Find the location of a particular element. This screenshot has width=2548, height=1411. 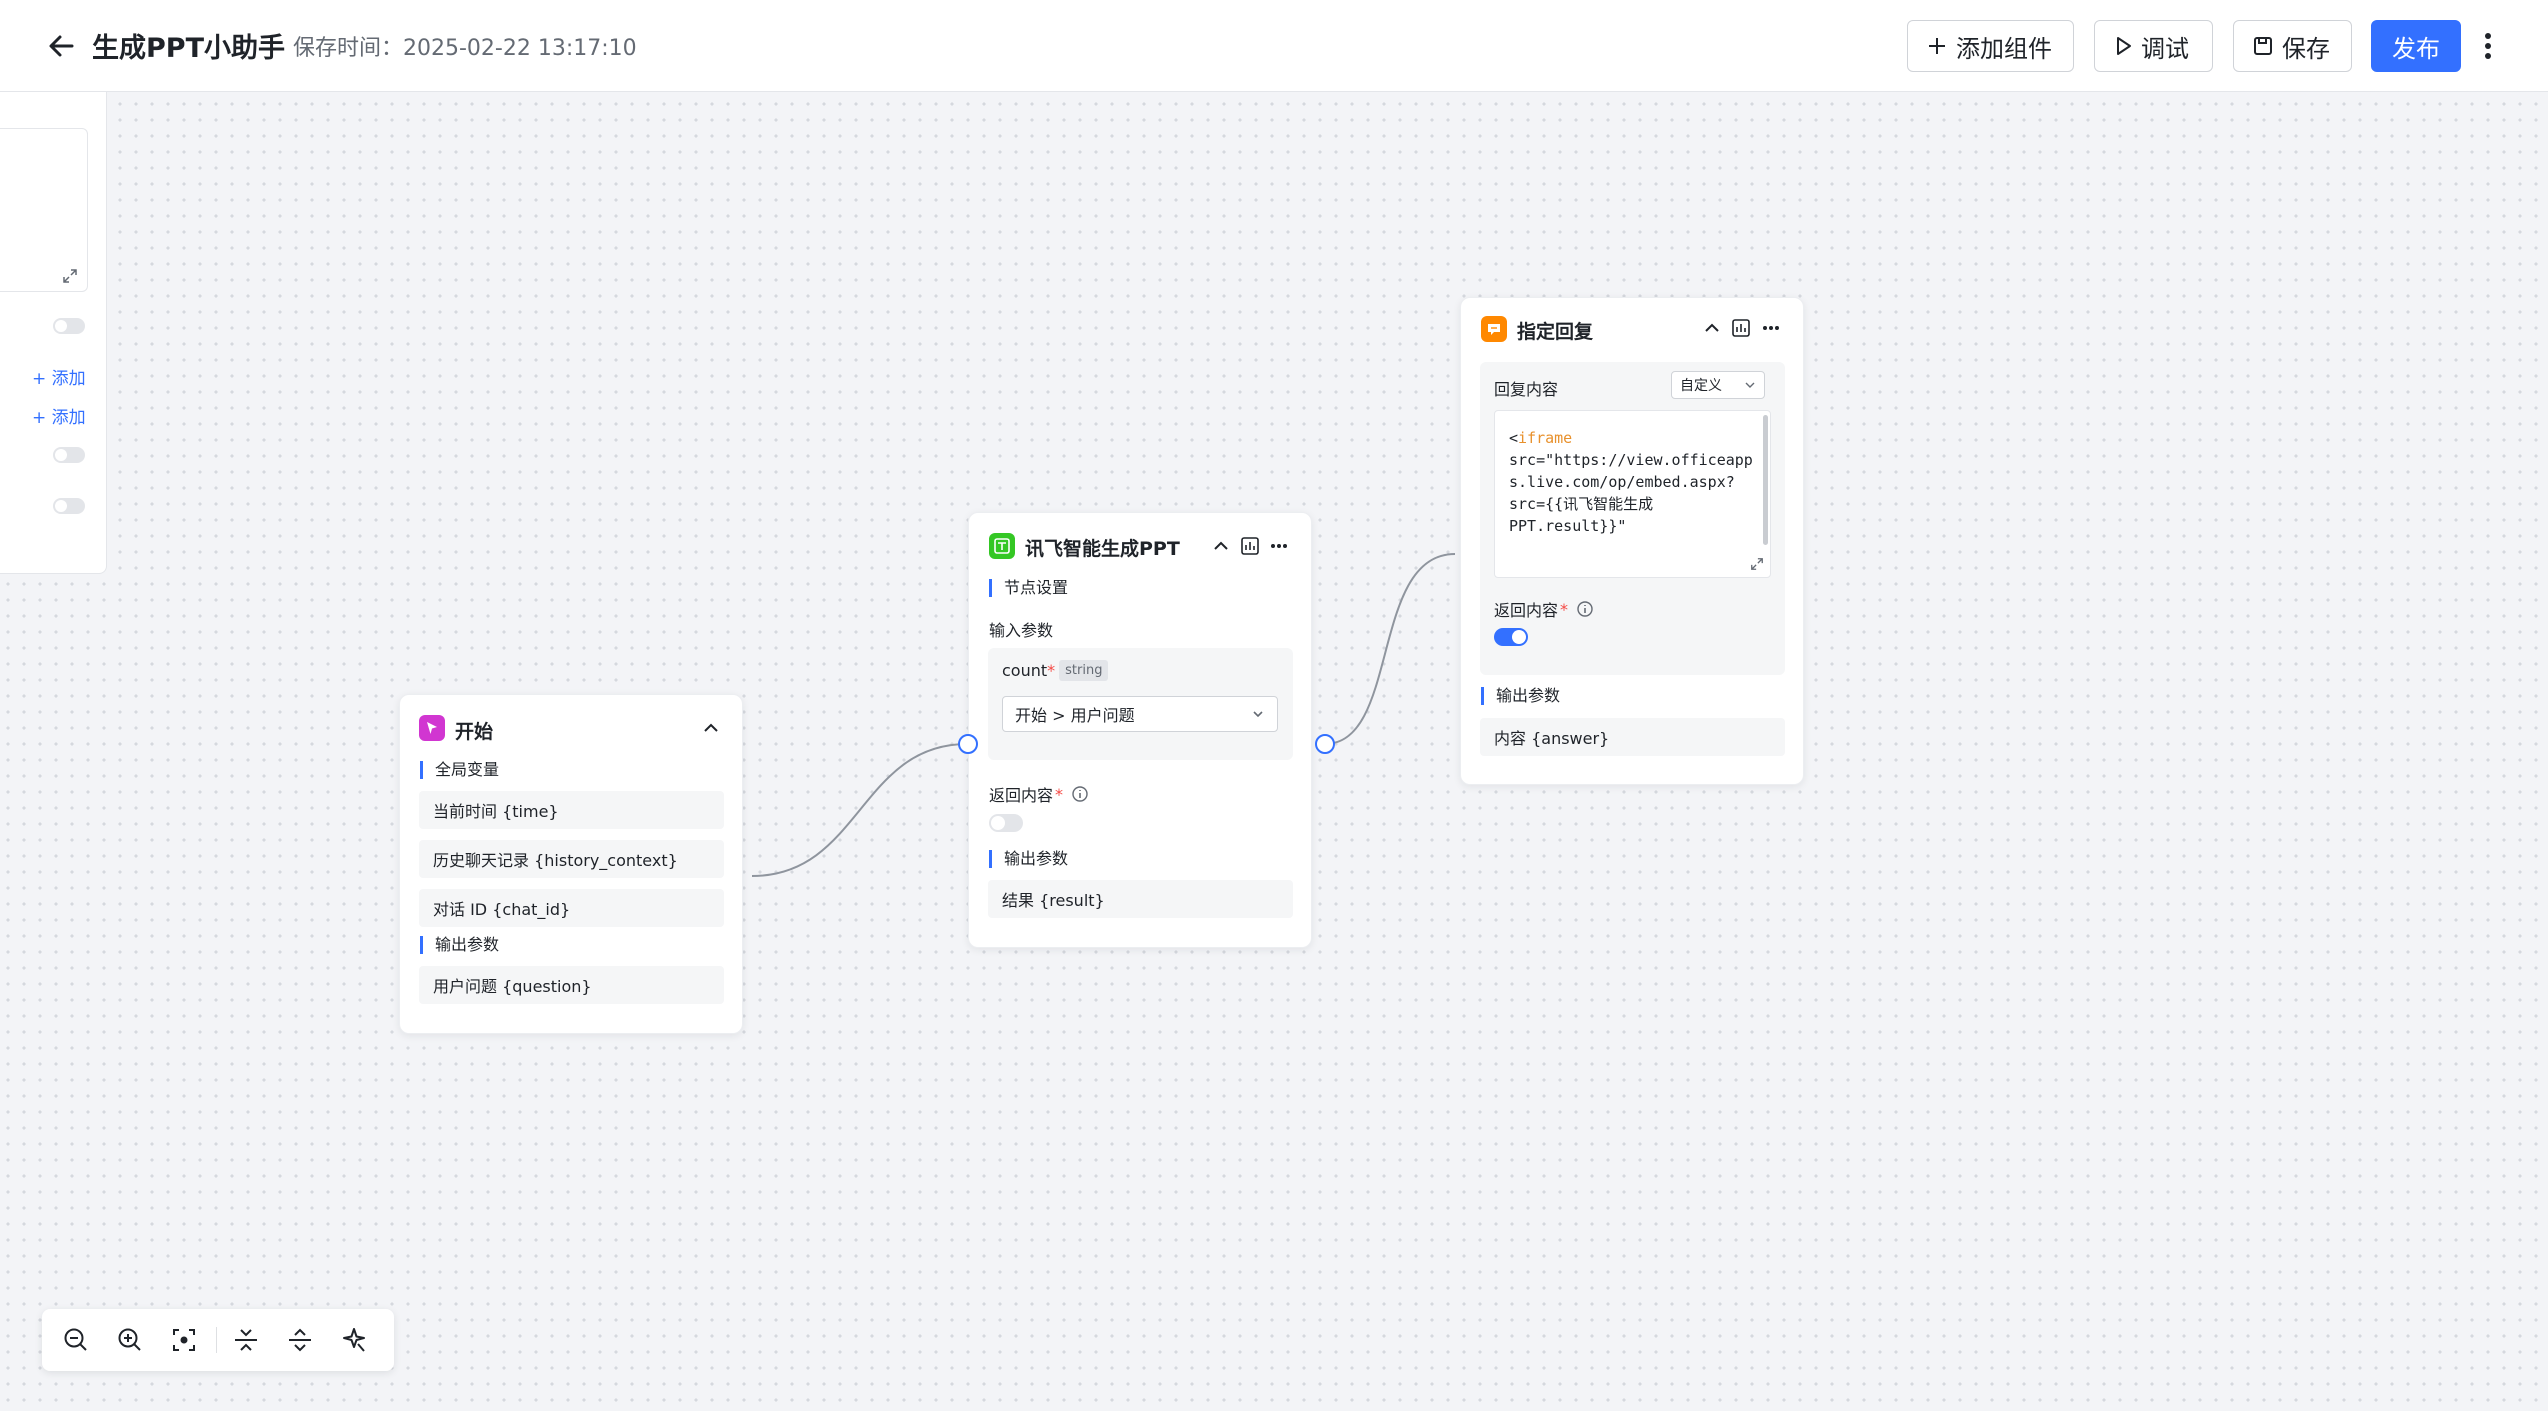

reply-return-row: 返回内容 * is located at coordinates (1544, 609).